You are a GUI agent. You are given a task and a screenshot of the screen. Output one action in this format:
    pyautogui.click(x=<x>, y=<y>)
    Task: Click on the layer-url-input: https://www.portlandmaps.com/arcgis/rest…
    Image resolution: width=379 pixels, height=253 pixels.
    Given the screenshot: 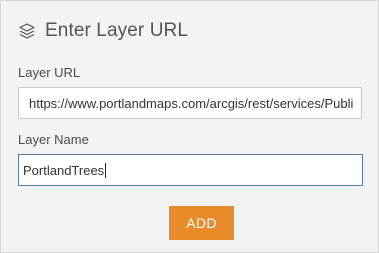 What is the action you would take?
    pyautogui.click(x=190, y=103)
    